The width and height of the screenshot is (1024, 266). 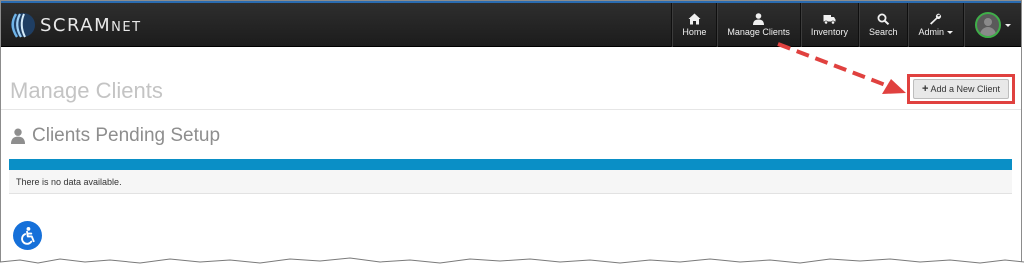 What do you see at coordinates (925, 89) in the screenshot?
I see `plus-icon: +` at bounding box center [925, 89].